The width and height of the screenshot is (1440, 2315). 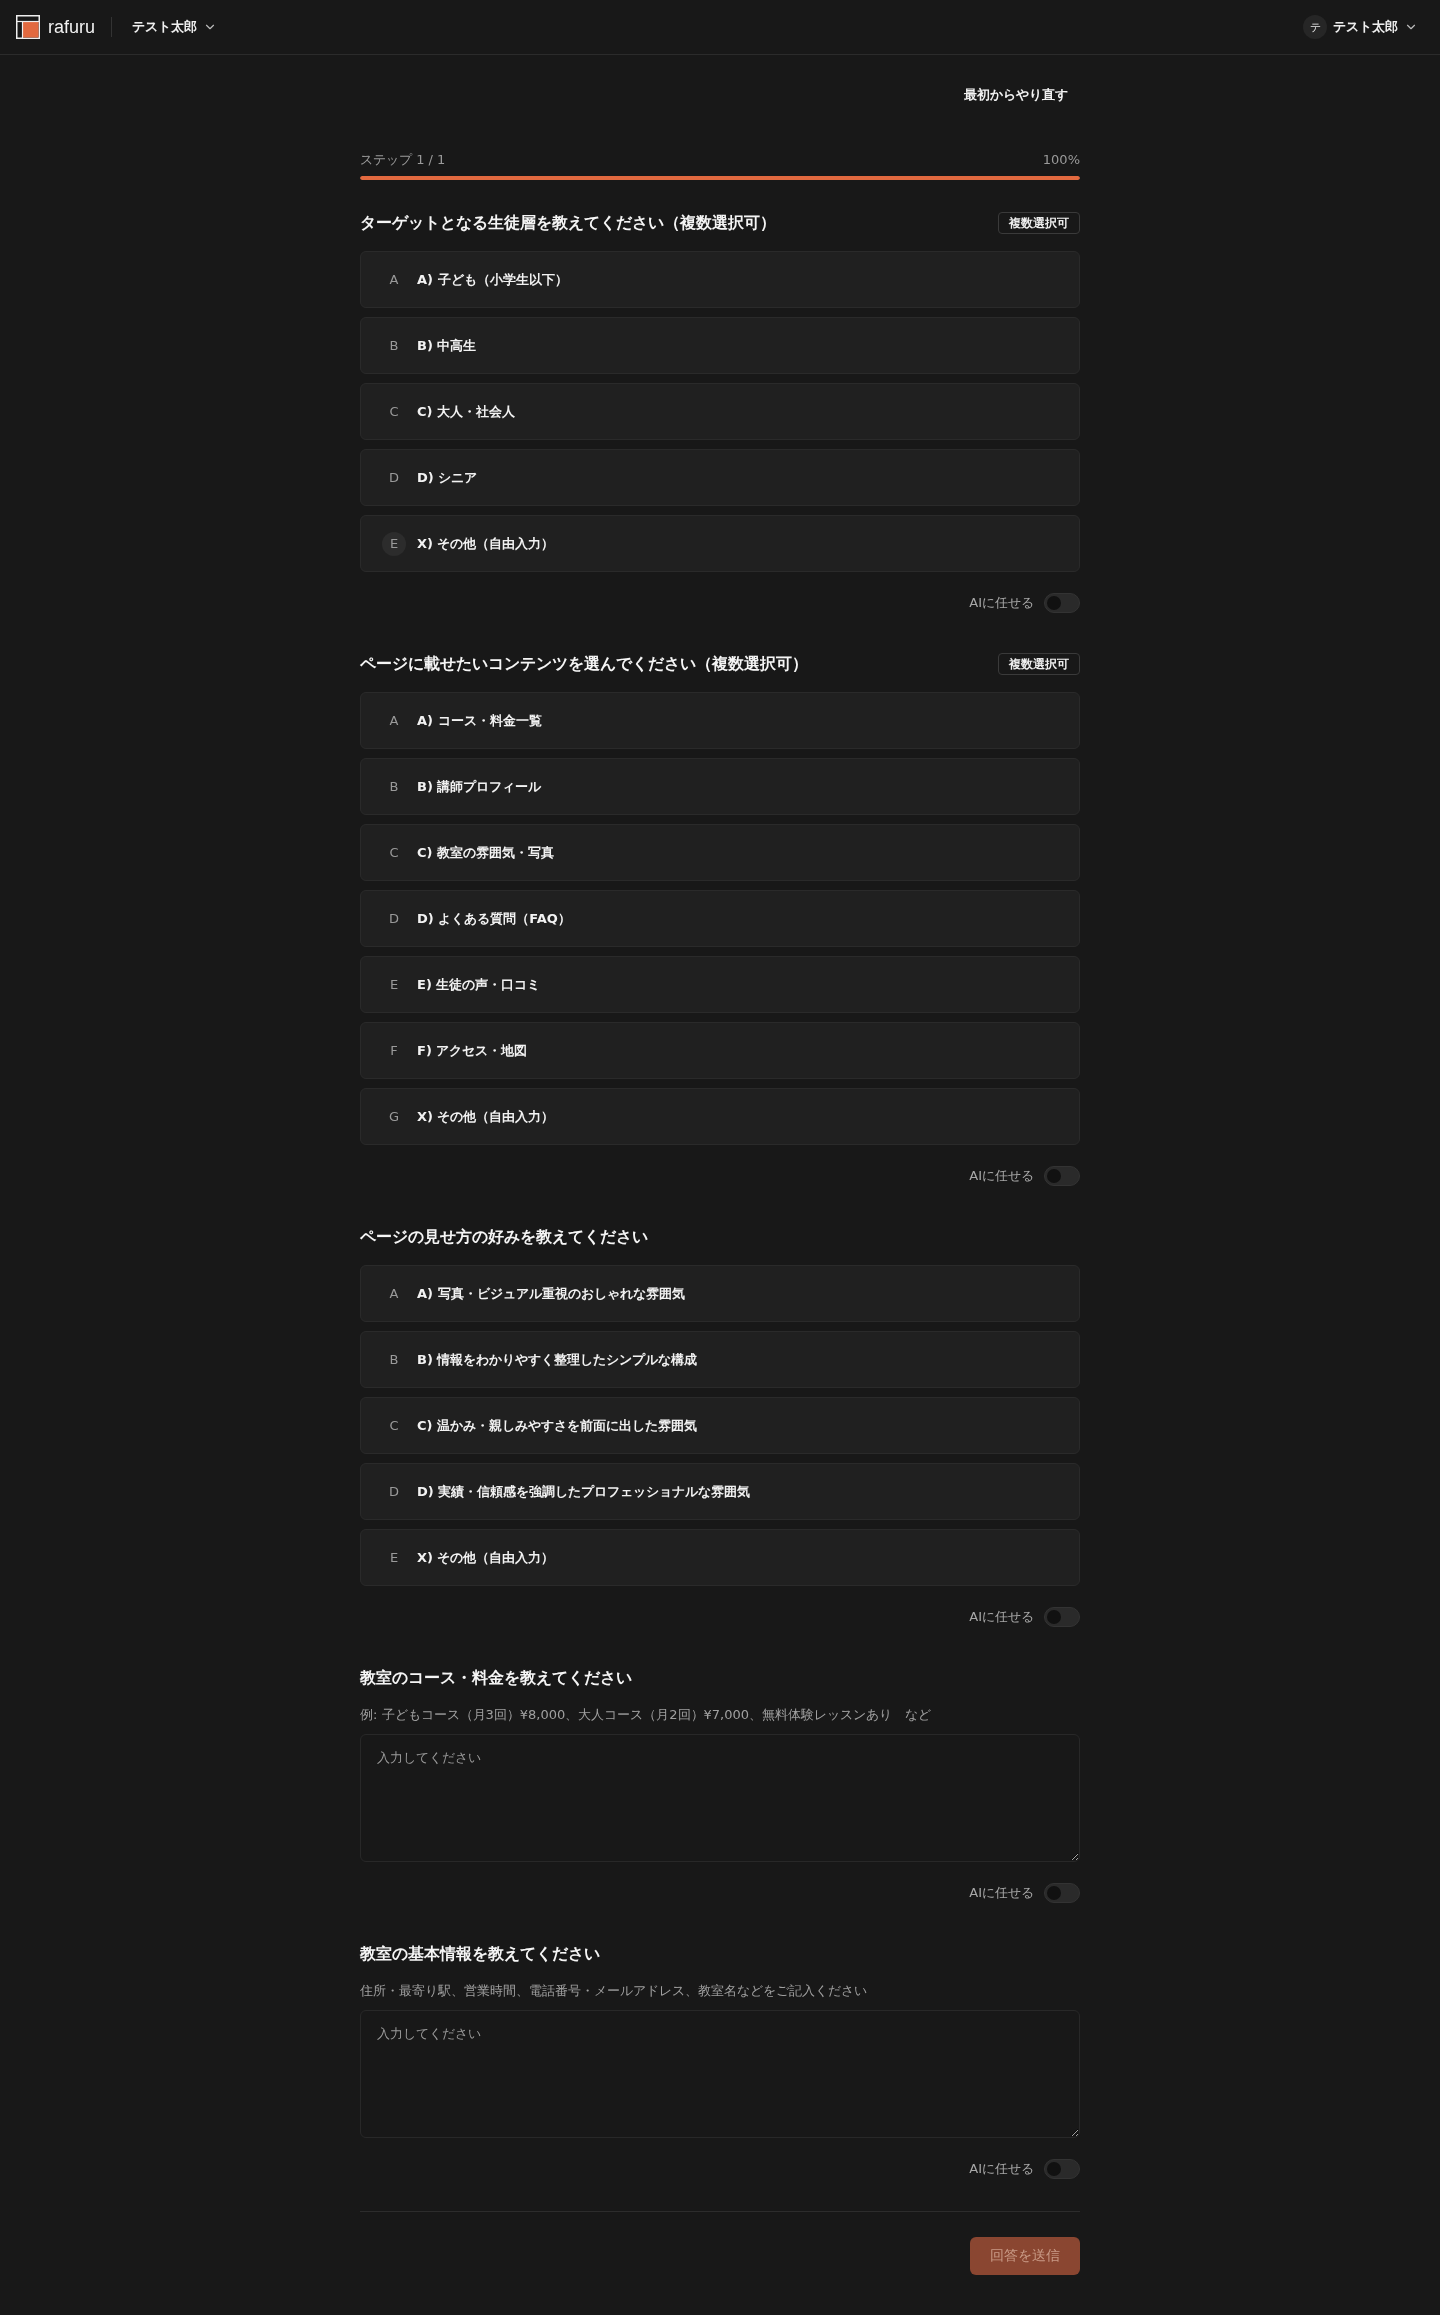 What do you see at coordinates (720, 1491) in the screenshot?
I see `option-button: D D) 実績・信頼感を強調したプロフェッショナルな雰囲気` at bounding box center [720, 1491].